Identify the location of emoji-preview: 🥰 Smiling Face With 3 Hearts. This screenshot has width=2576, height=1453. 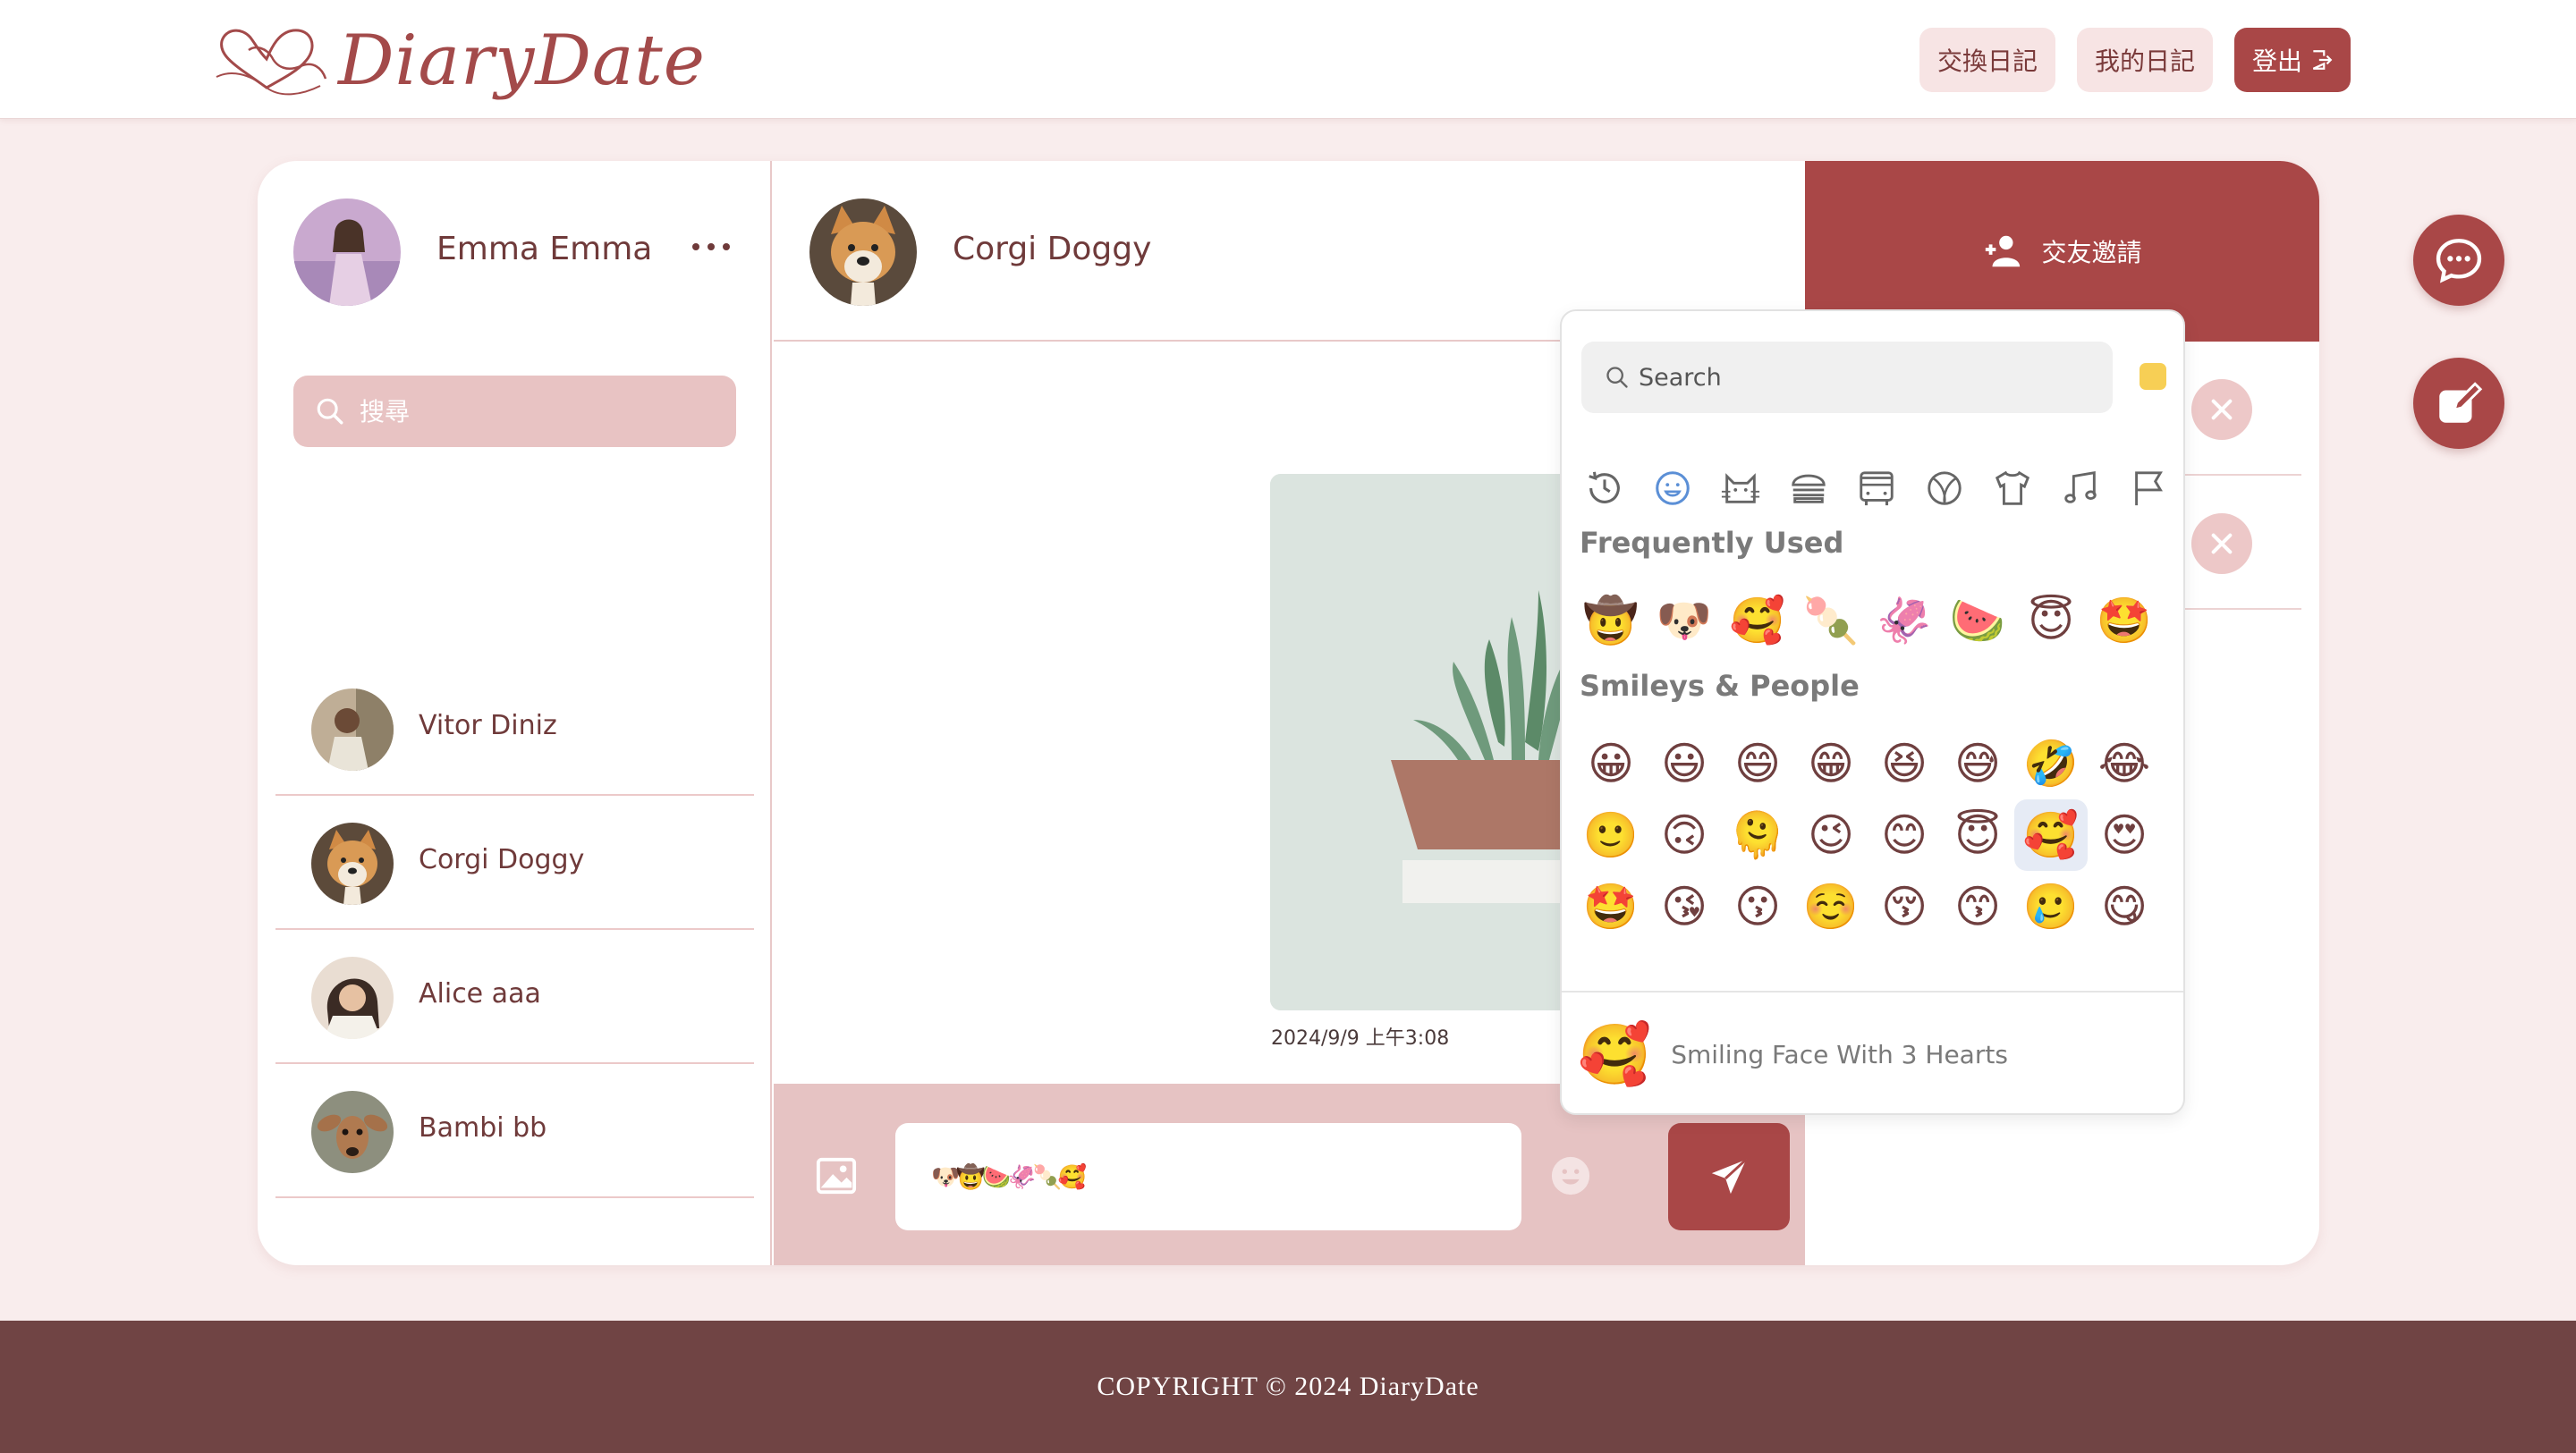
(1872, 1052).